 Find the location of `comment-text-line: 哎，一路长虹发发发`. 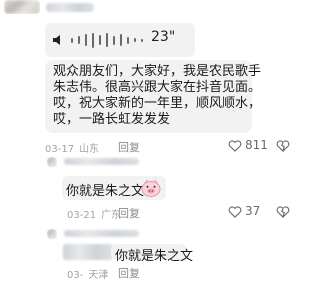

comment-text-line: 哎，一路长虹发发发 is located at coordinates (112, 119).